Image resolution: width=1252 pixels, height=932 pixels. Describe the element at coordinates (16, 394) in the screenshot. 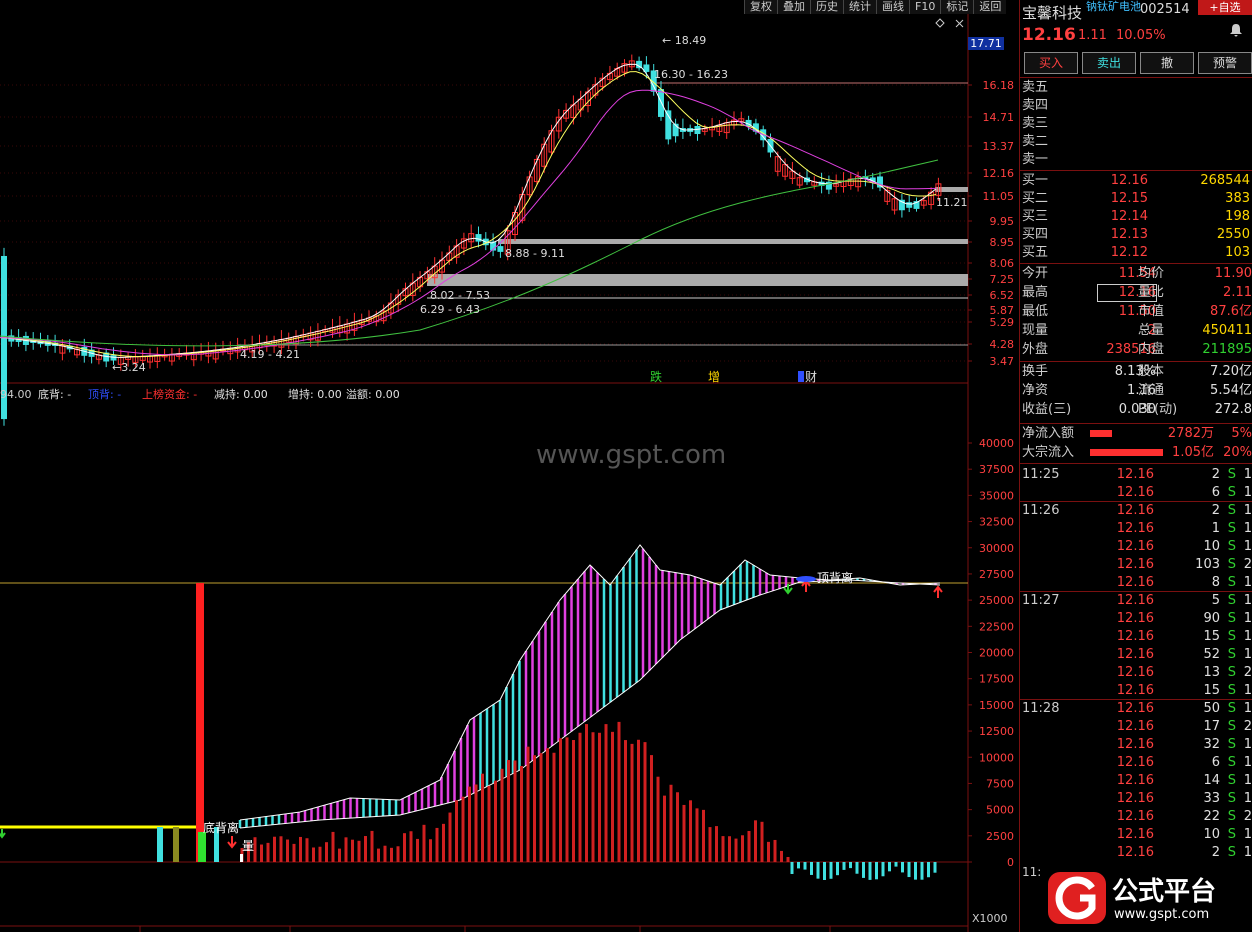

I see `indicator-prefix: 94.00` at that location.